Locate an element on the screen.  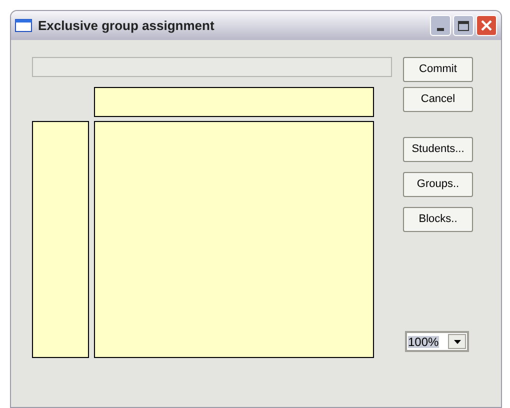
dialog-button: Commit is located at coordinates (438, 69).